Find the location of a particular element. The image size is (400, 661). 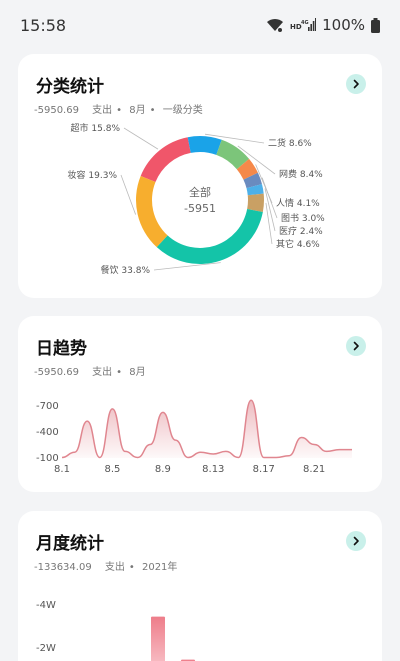

x-tick-label: 8.17 is located at coordinates (264, 469).